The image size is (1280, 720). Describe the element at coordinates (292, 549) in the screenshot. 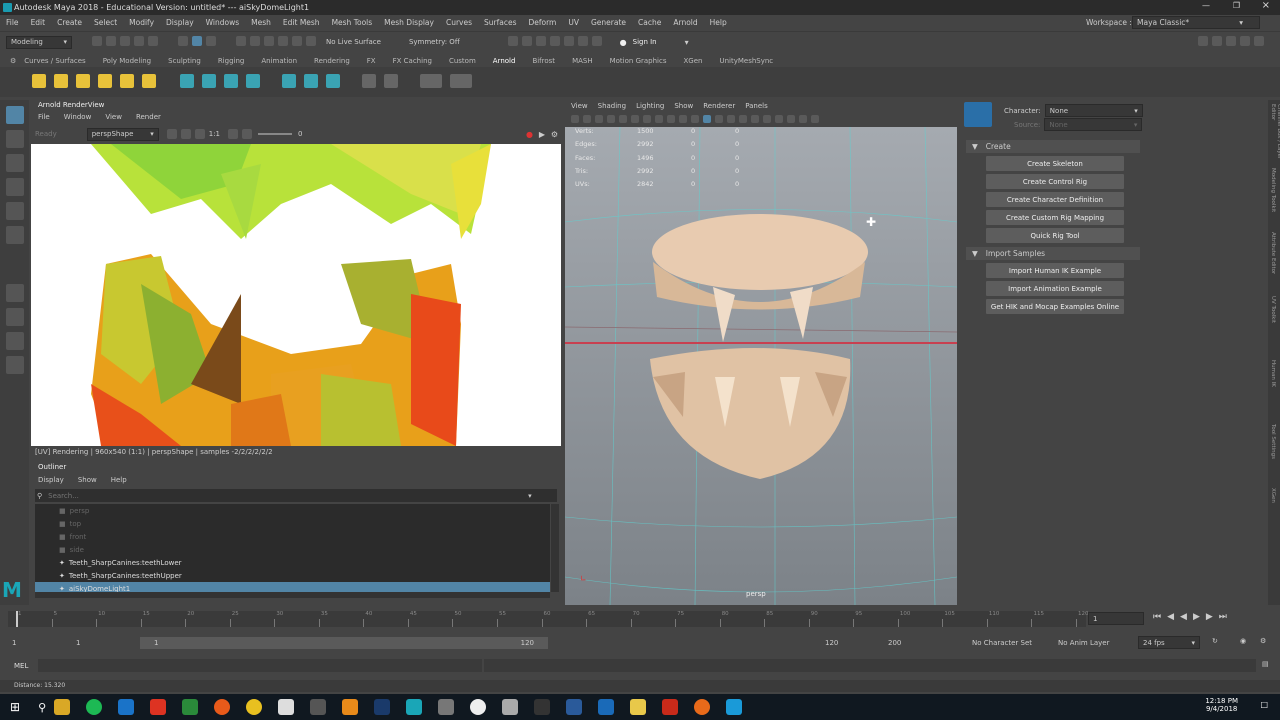

I see `outliner-item: ■ side` at that location.